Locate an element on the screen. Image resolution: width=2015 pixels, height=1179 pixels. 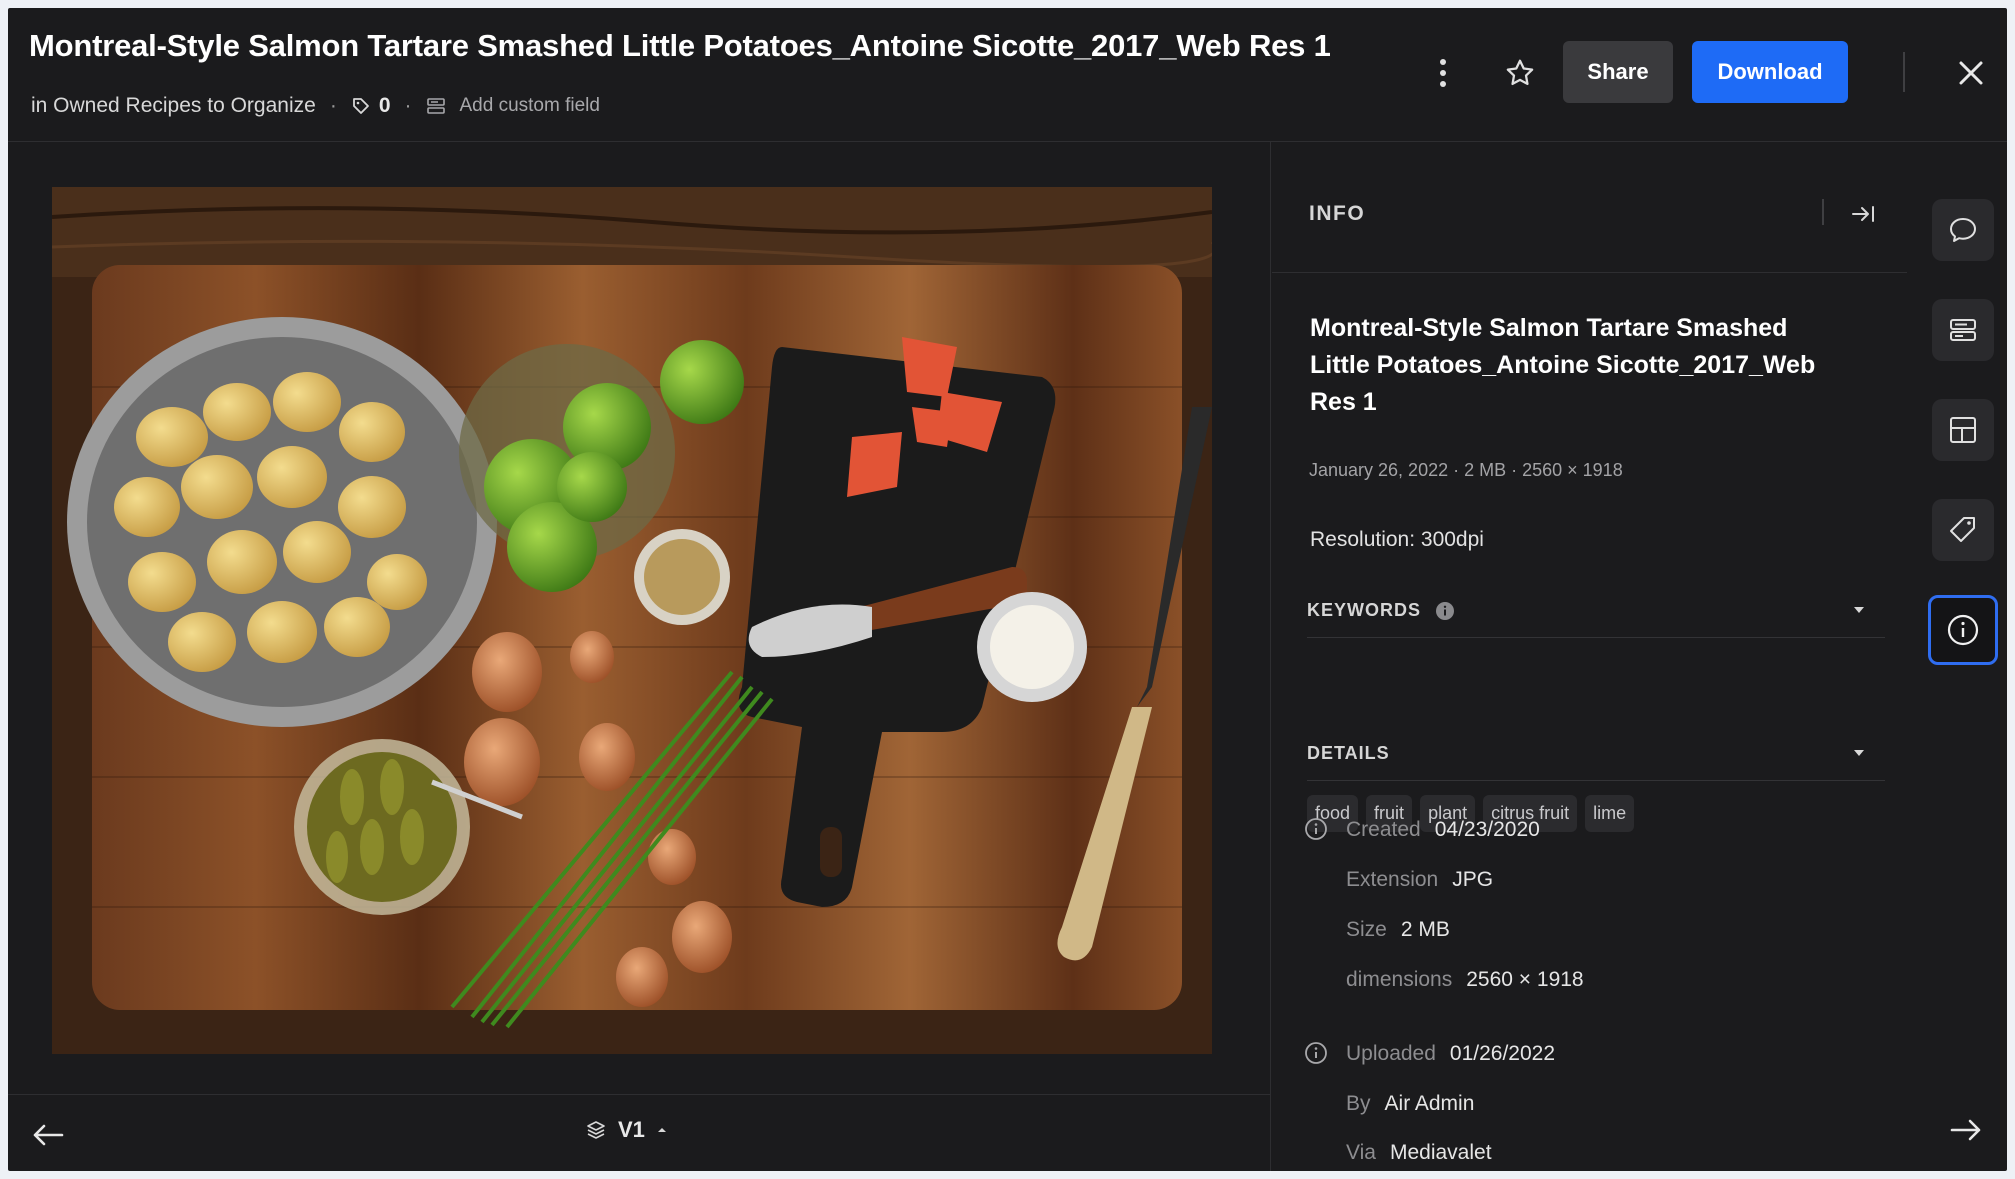
detail-created: Created 04/23/2020 is located at coordinates (1443, 829).